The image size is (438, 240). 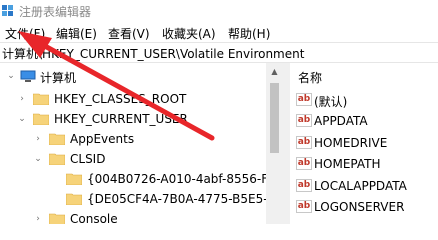 I want to click on tree-item-hkey-current-user: ⌄ HKEY_CURRENT_USER, so click(x=133, y=119).